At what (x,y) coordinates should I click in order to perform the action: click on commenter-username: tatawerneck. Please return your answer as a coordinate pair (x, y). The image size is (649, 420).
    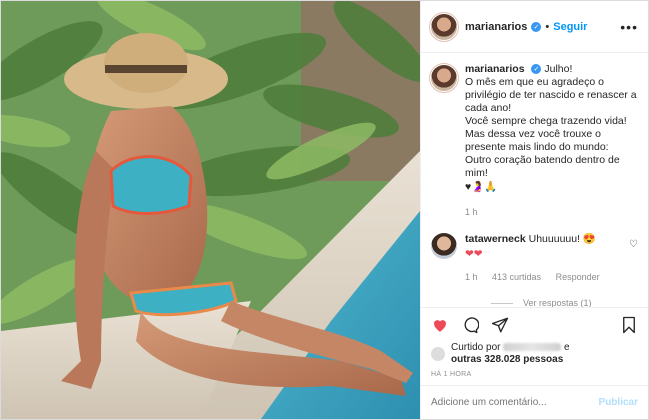
    Looking at the image, I should click on (495, 239).